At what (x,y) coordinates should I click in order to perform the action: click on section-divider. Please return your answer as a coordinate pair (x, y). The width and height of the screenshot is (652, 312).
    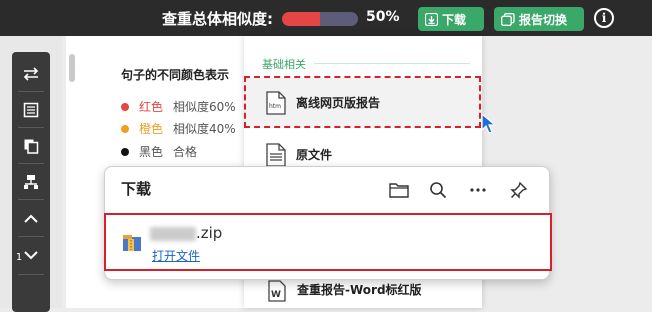
    Looking at the image, I should click on (392, 63).